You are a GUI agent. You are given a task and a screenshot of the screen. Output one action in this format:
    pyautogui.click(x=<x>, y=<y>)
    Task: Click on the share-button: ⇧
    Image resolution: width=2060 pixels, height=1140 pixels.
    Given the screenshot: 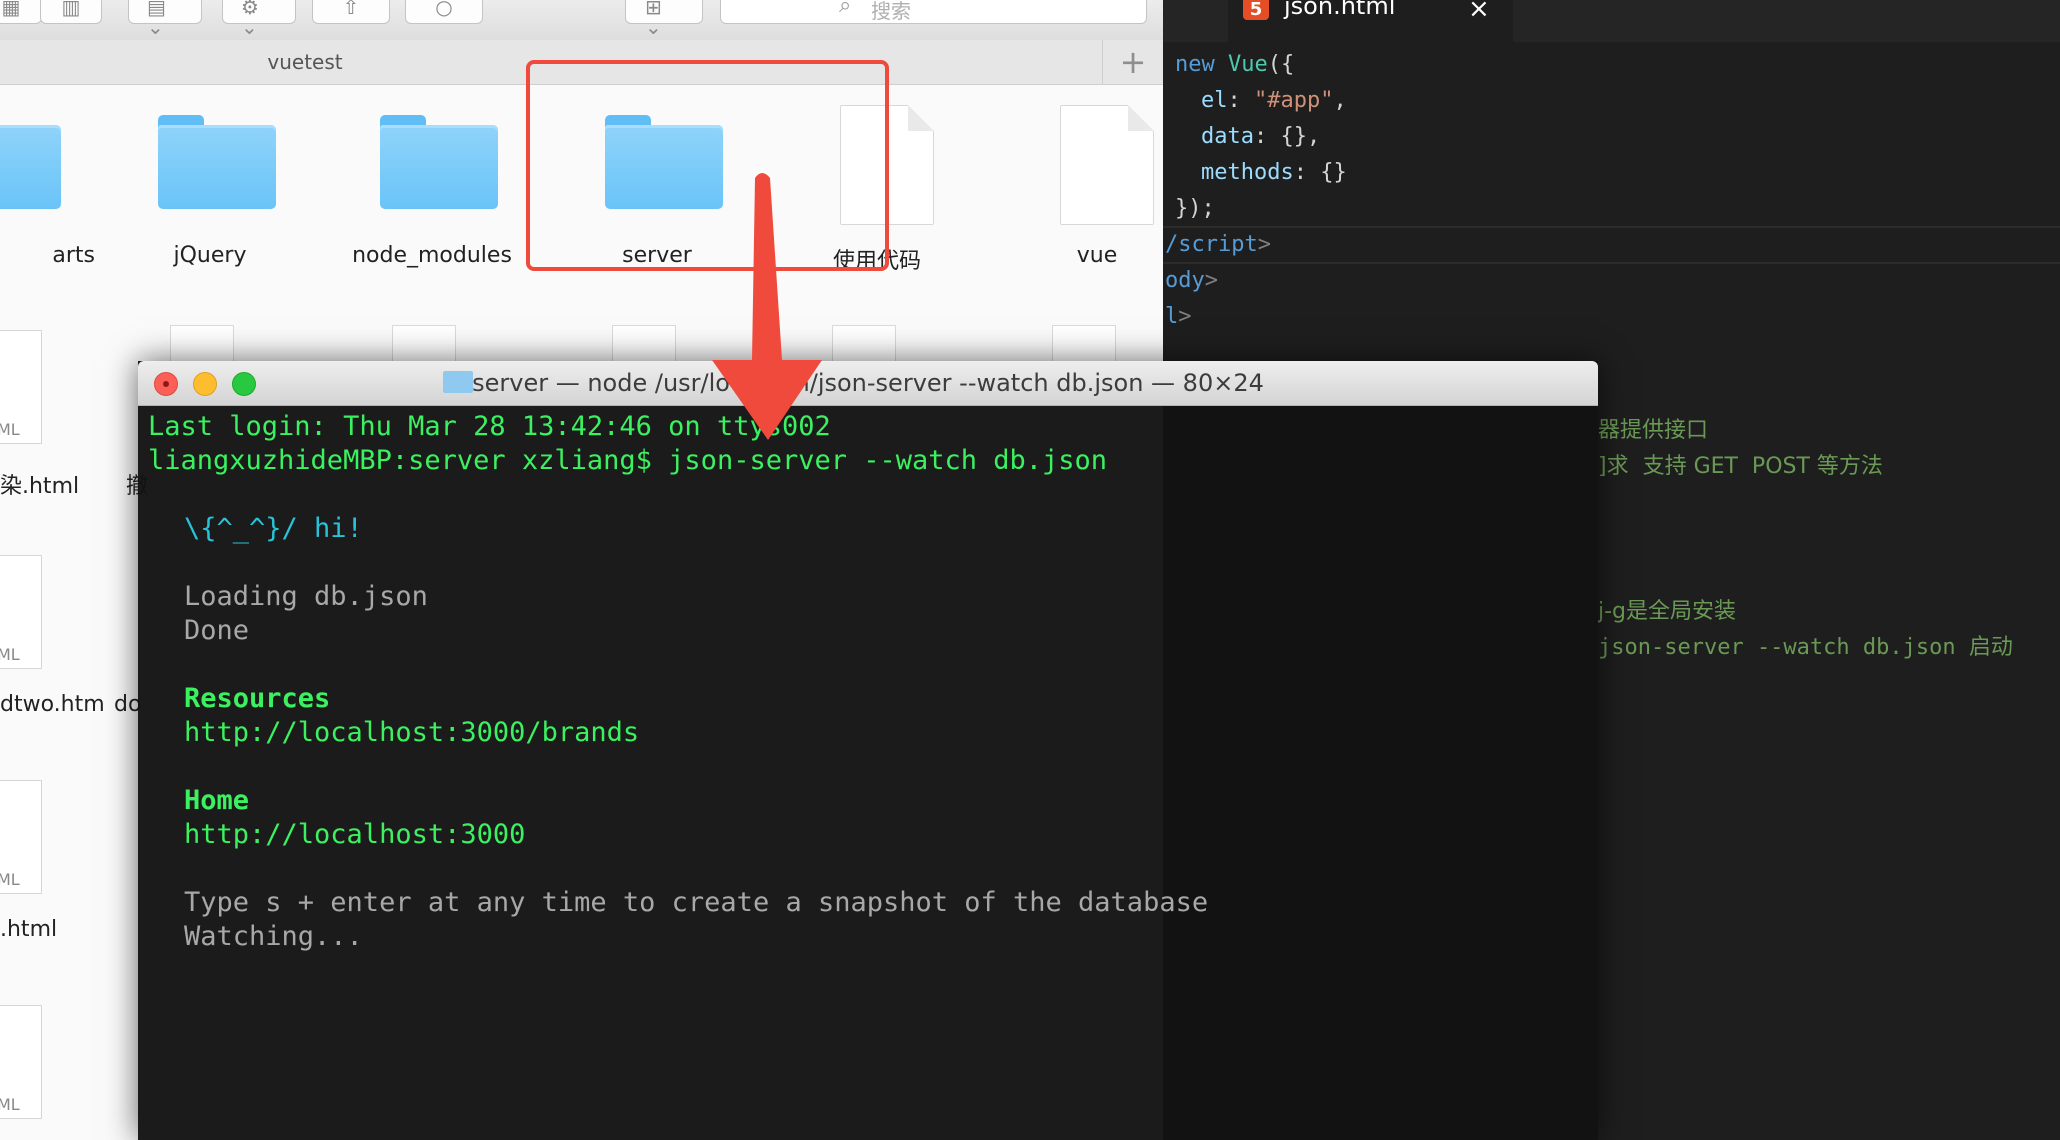 What is the action you would take?
    pyautogui.click(x=351, y=12)
    